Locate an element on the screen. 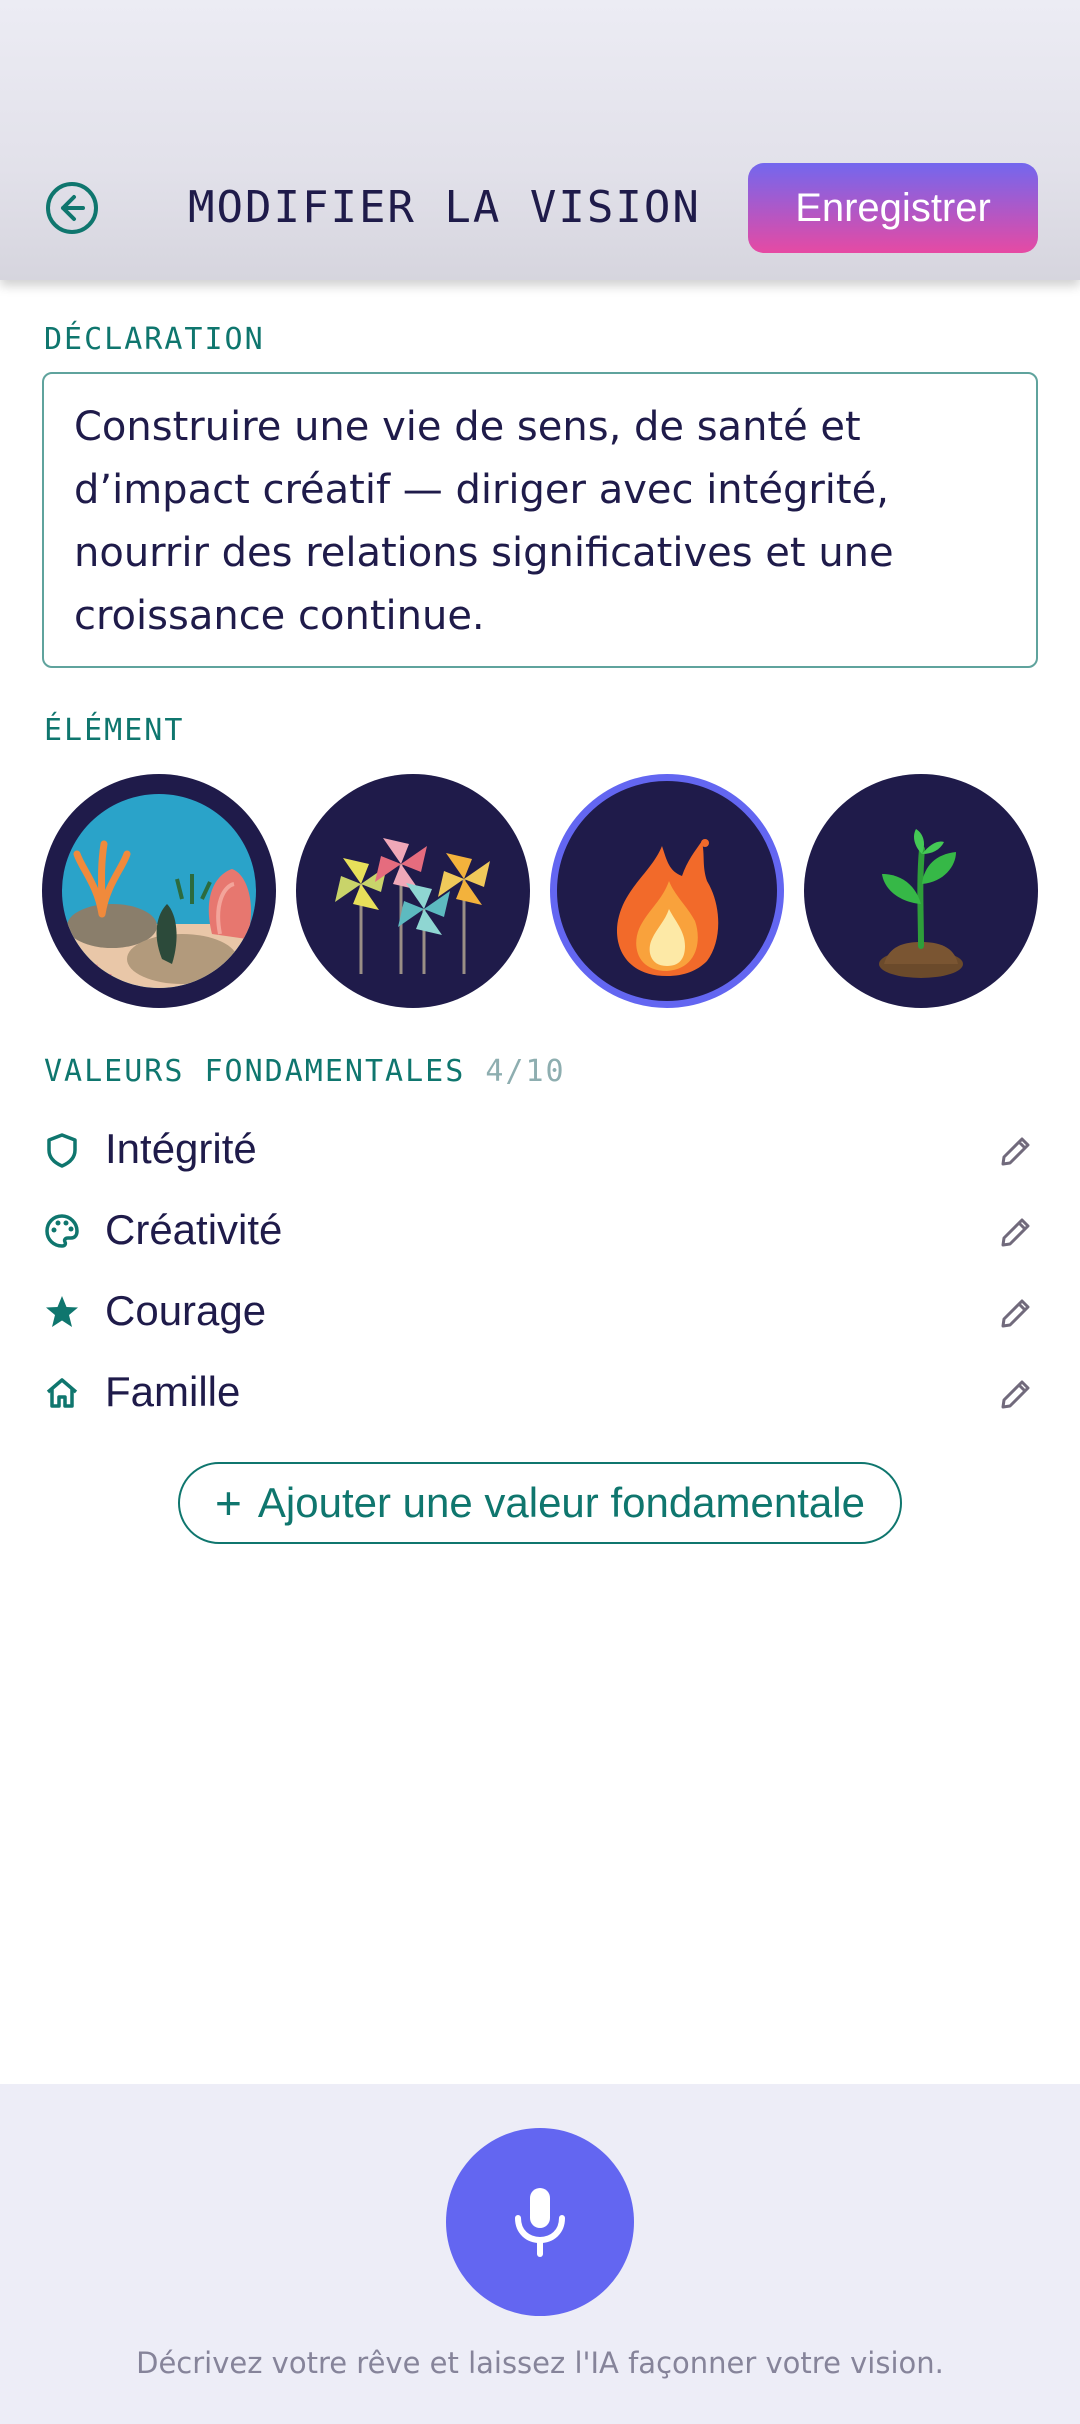 The width and height of the screenshot is (1080, 2424). app-header: MODIFIER LA VISION Enregistrer is located at coordinates (540, 140).